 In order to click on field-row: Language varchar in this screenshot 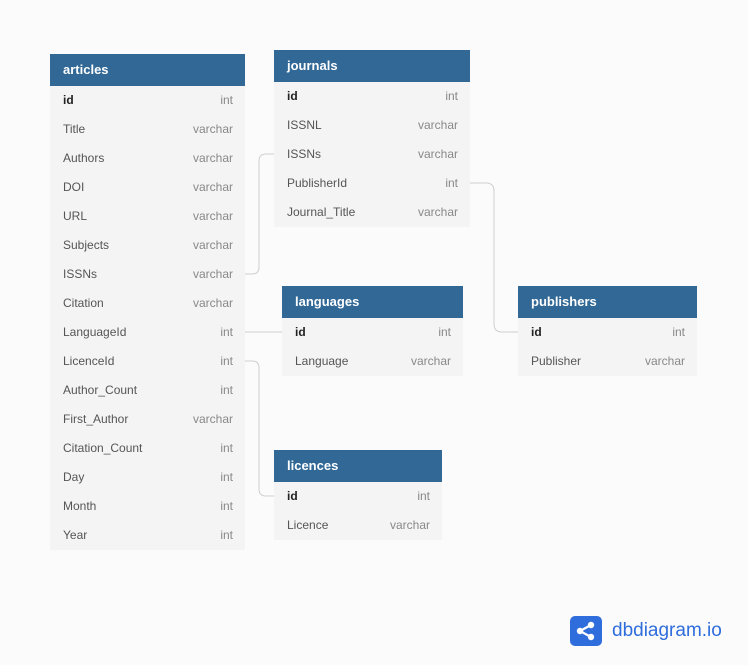, I will do `click(372, 361)`.